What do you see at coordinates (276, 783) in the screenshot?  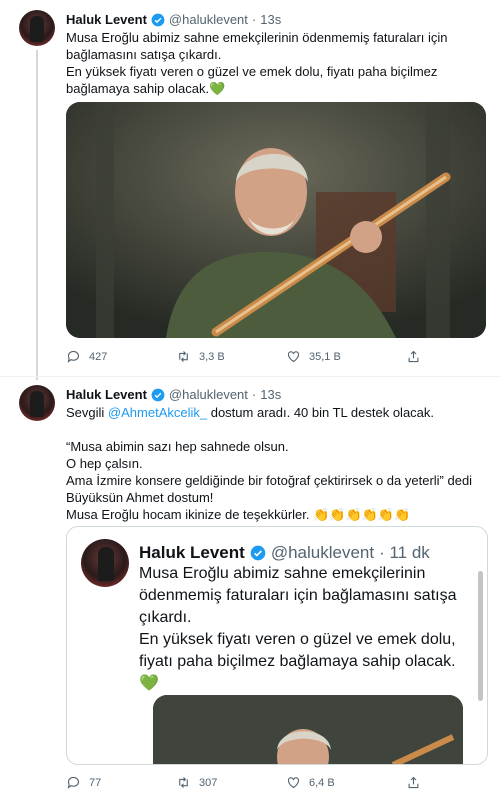 I see `tweet-actions: 77 307 6,4 B` at bounding box center [276, 783].